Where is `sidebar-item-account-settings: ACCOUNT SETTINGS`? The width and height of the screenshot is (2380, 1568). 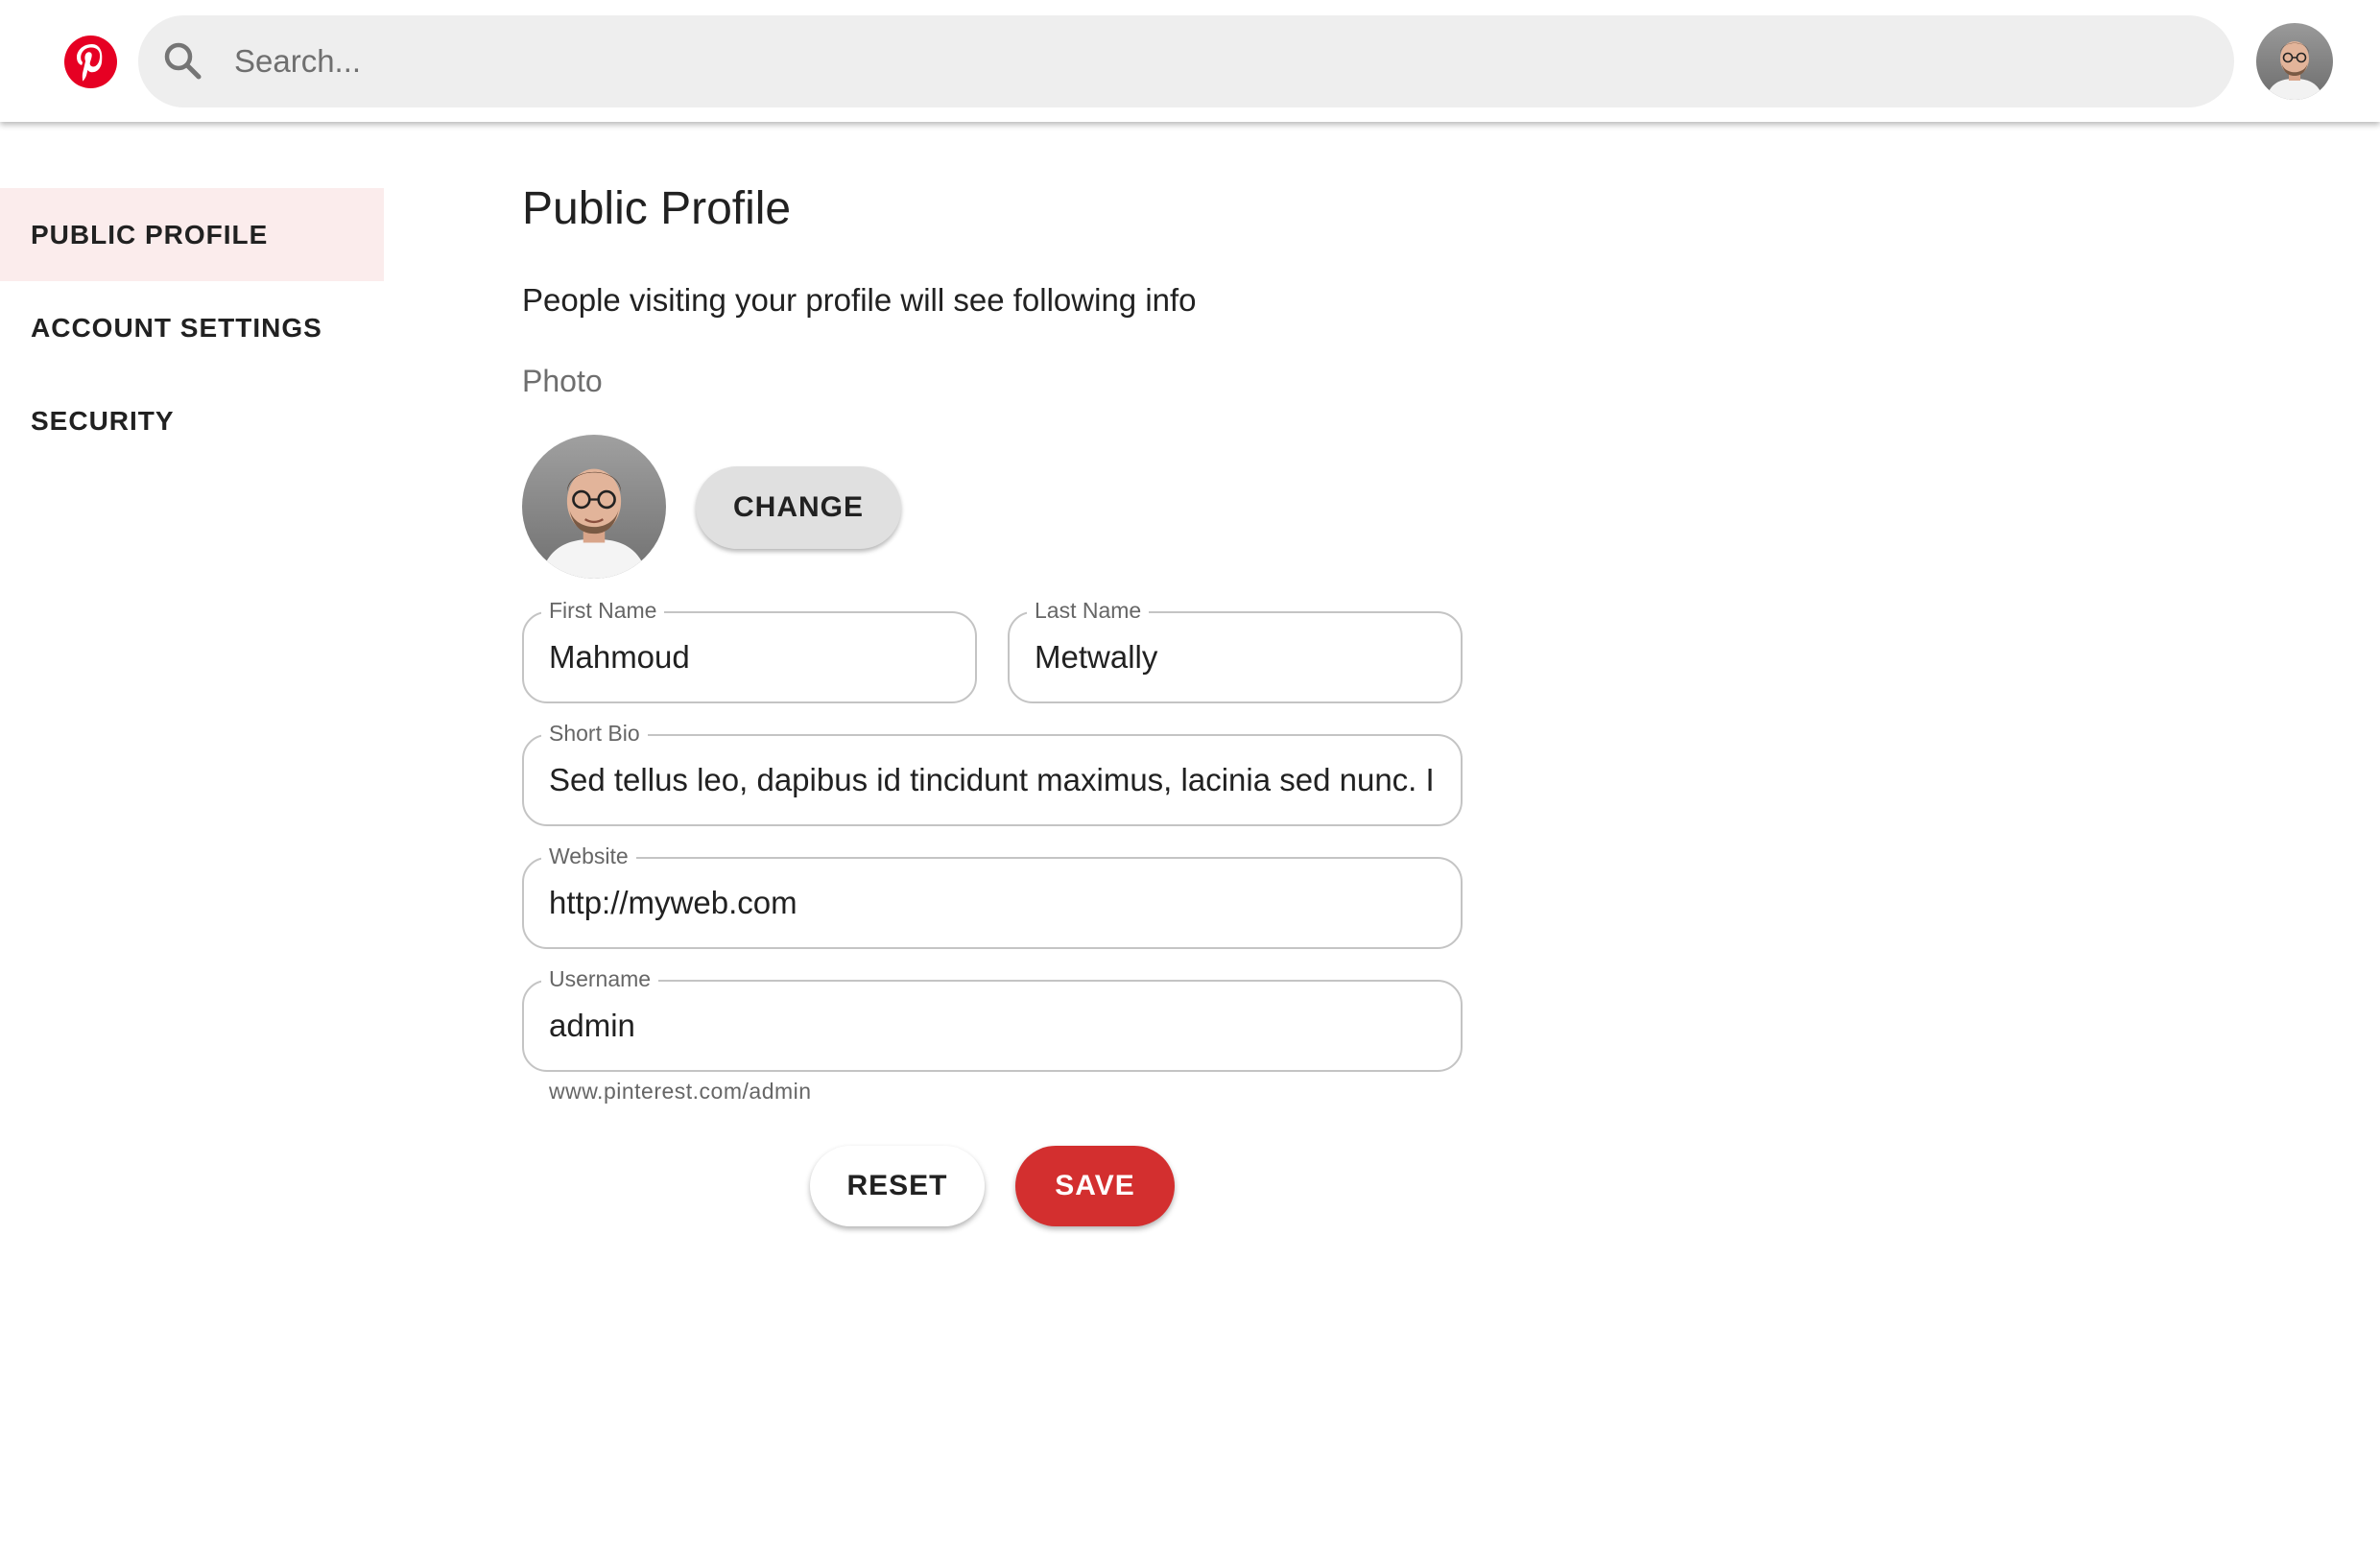
sidebar-item-account-settings: ACCOUNT SETTINGS is located at coordinates (192, 327).